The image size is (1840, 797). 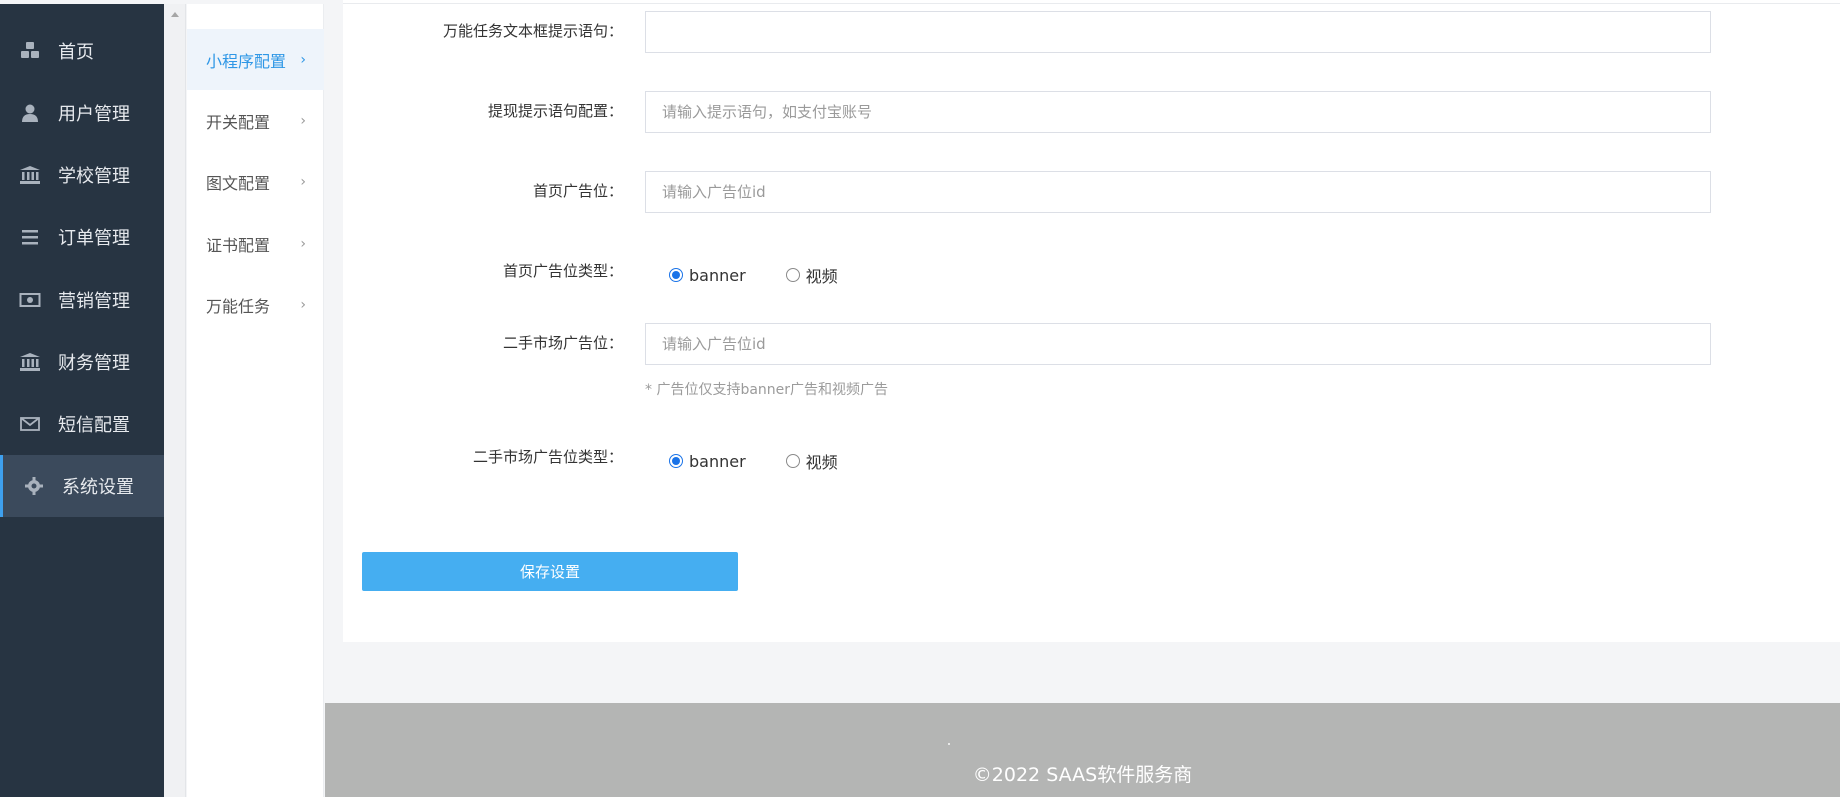 I want to click on sidebar-item-settings: 系统设置, so click(x=82, y=486).